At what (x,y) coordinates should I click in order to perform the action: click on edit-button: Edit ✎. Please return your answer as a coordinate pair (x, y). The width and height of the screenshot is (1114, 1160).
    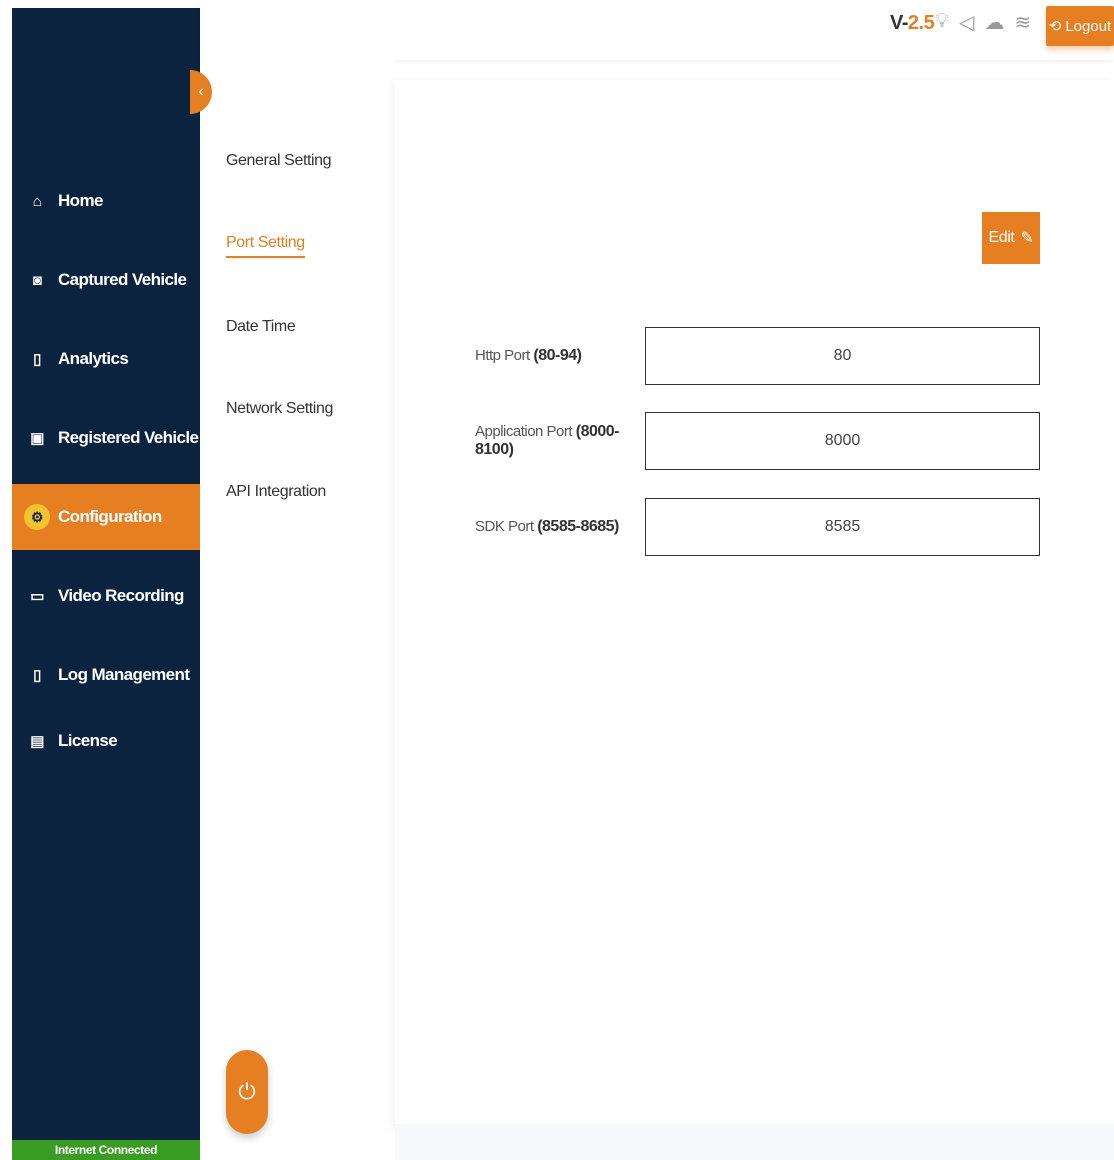
    Looking at the image, I should click on (1011, 238).